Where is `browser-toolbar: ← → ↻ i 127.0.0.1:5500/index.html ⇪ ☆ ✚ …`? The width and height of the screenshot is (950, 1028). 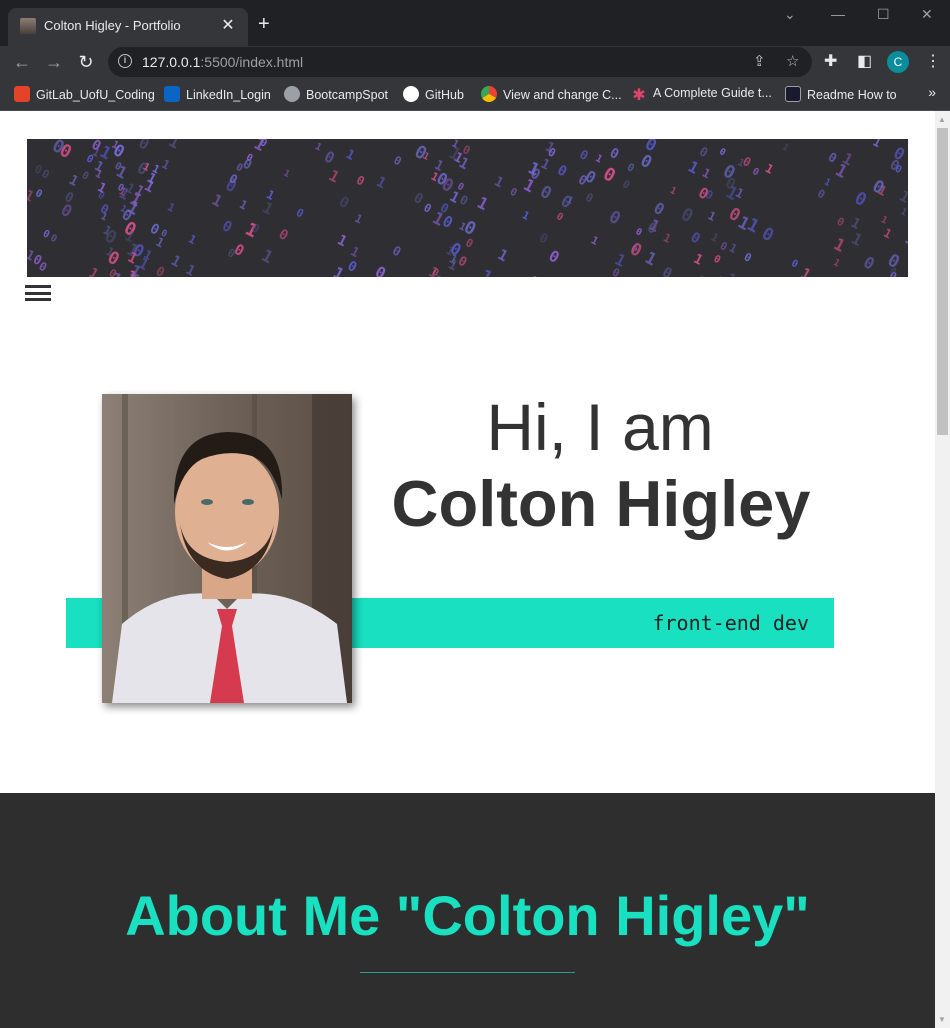 browser-toolbar: ← → ↻ i 127.0.0.1:5500/index.html ⇪ ☆ ✚ … is located at coordinates (475, 62).